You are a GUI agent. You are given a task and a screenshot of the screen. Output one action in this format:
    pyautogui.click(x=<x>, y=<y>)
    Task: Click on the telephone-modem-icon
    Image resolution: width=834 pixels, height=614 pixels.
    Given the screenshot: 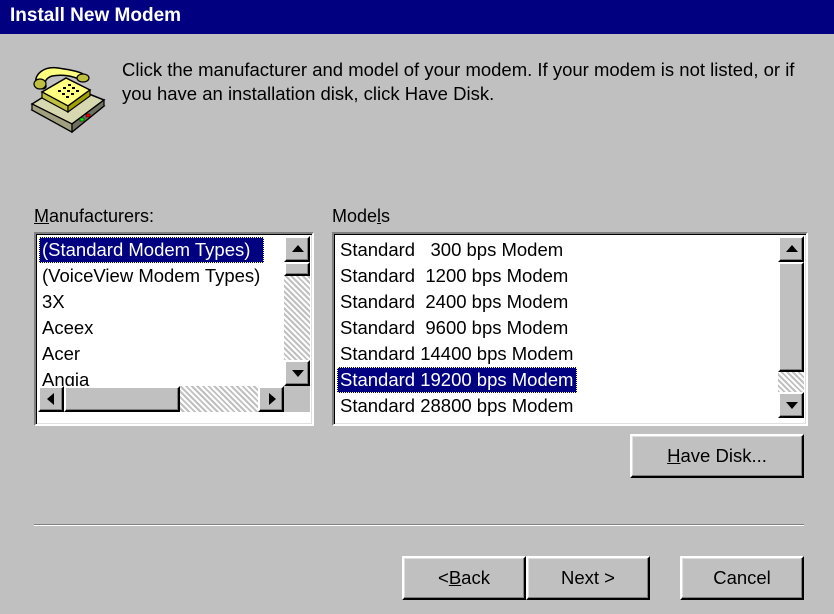 What is the action you would take?
    pyautogui.click(x=67, y=100)
    